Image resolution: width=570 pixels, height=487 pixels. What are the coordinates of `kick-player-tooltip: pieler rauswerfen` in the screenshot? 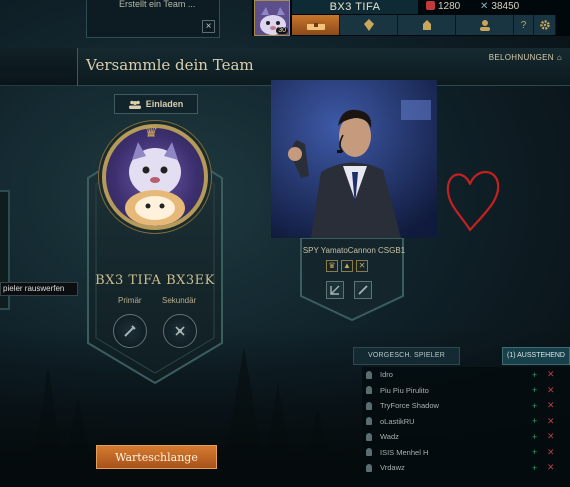 It's located at (39, 289).